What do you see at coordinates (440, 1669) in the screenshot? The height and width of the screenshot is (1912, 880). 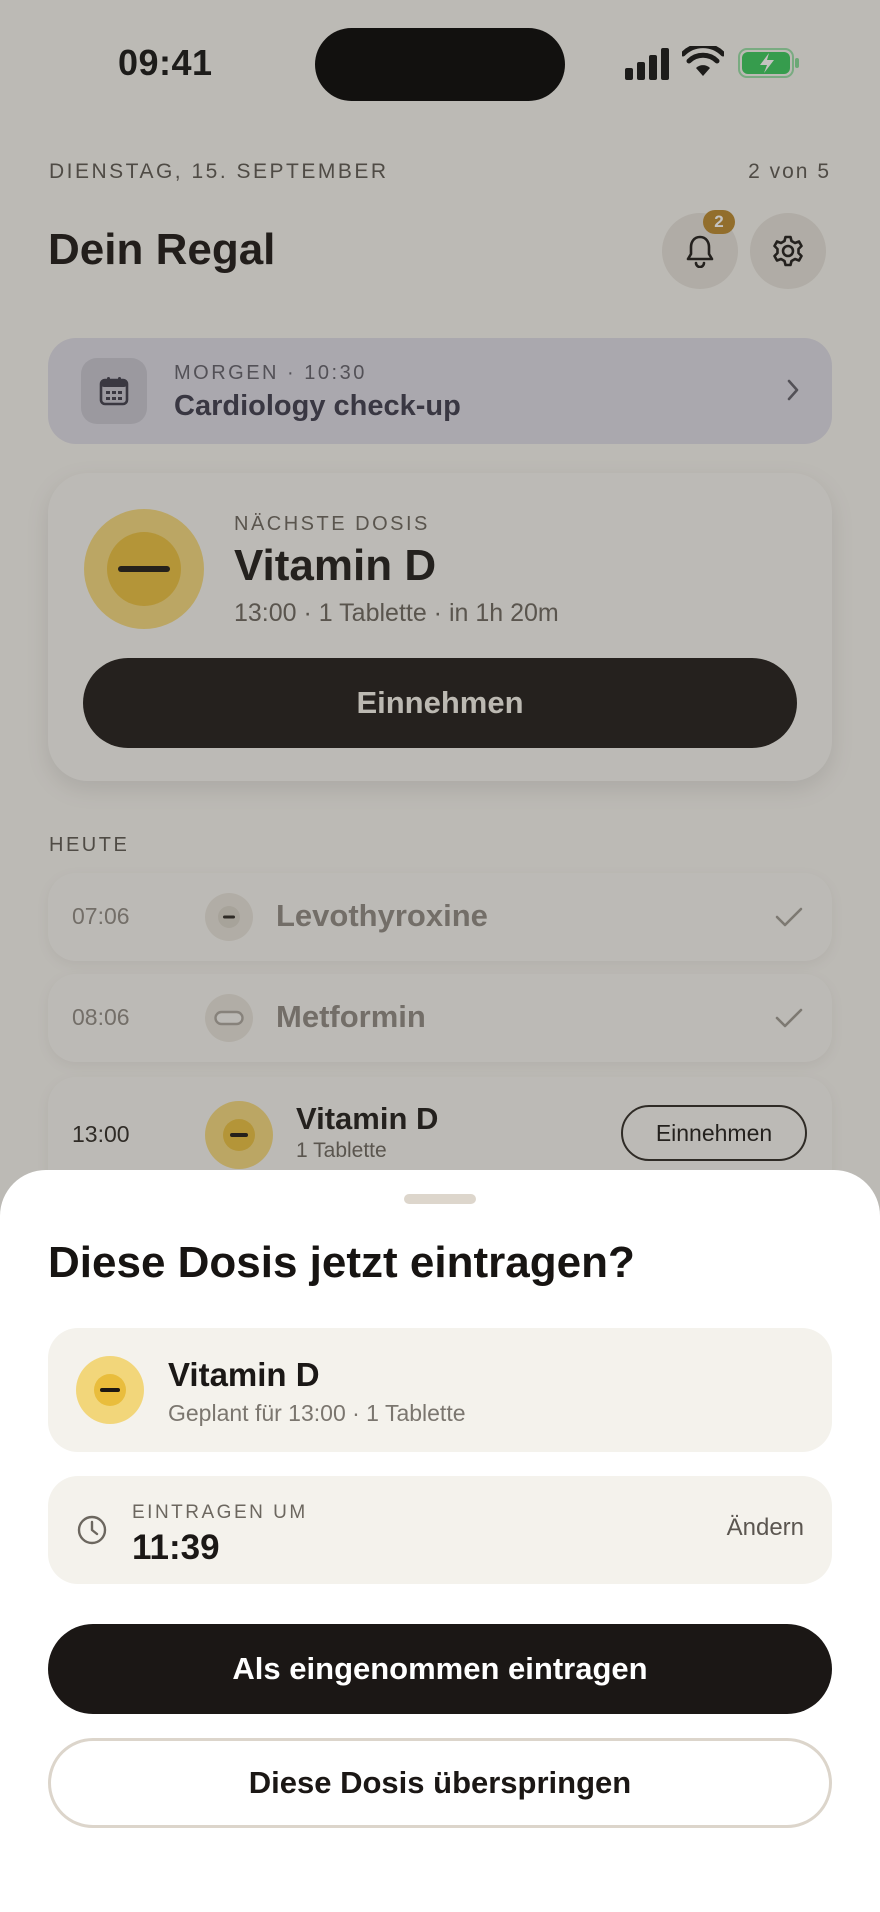 I see `mark-taken-button: Als eingenommen eintragen` at bounding box center [440, 1669].